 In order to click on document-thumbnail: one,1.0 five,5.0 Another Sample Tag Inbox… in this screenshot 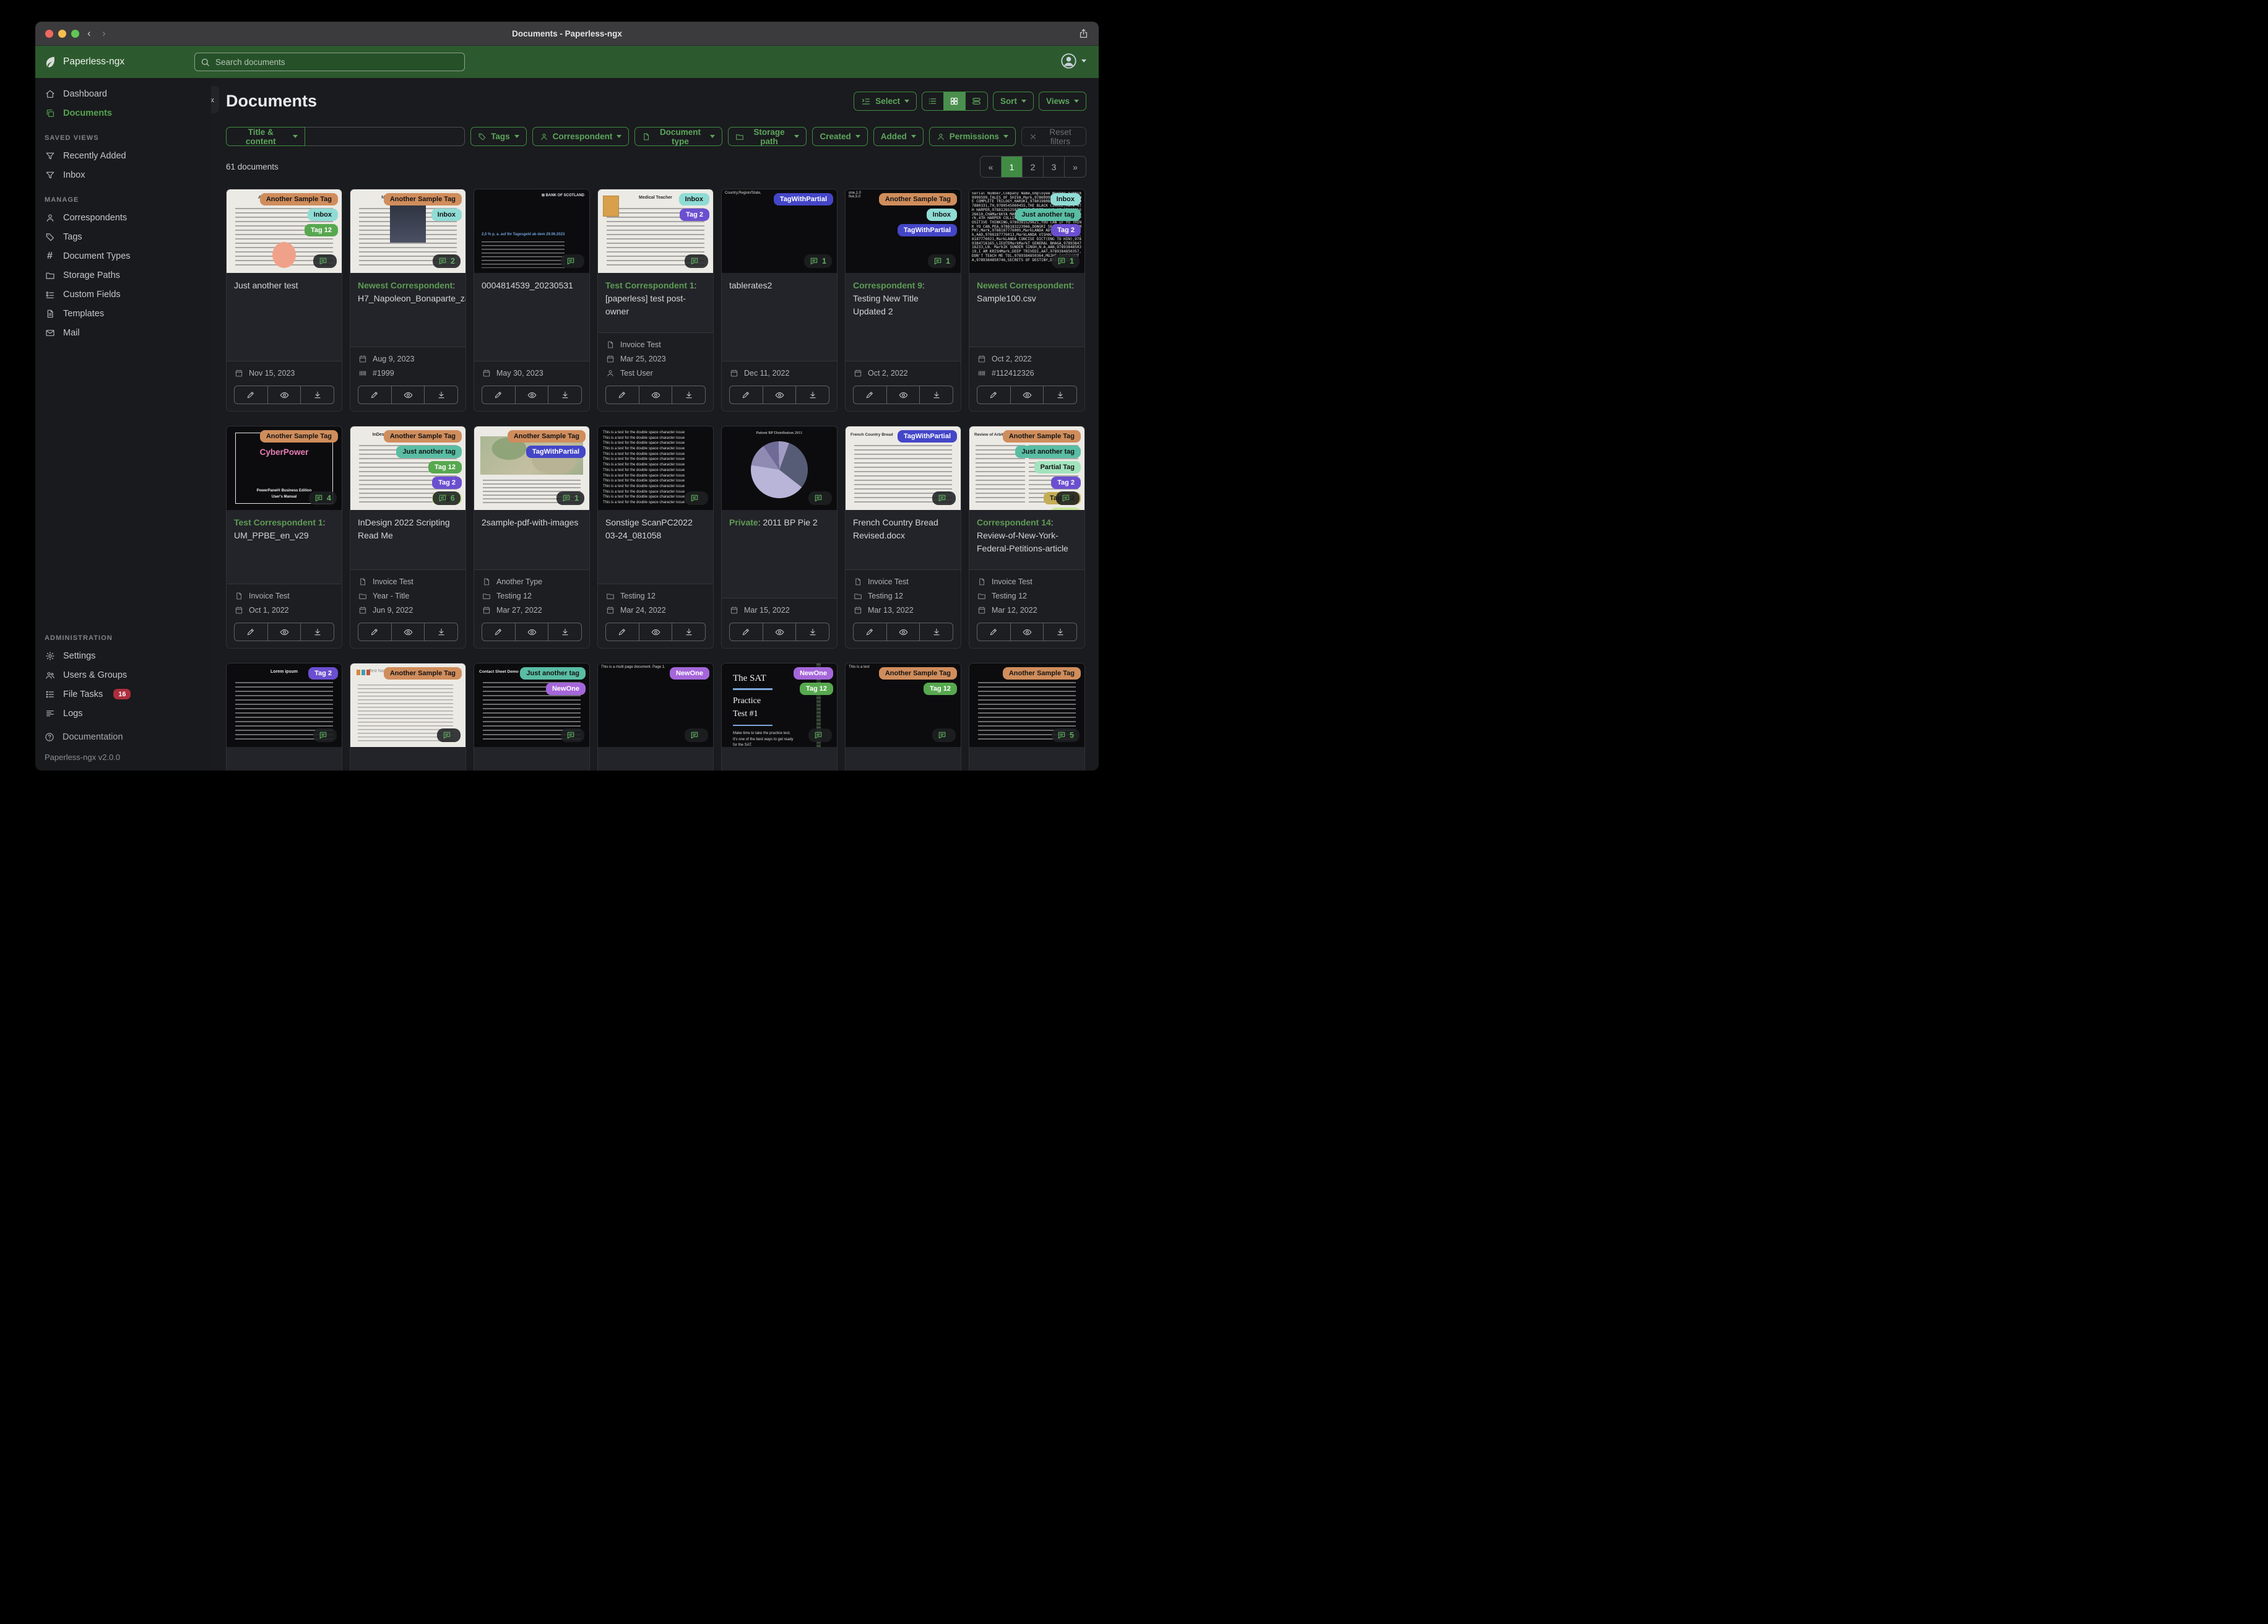, I will do `click(903, 231)`.